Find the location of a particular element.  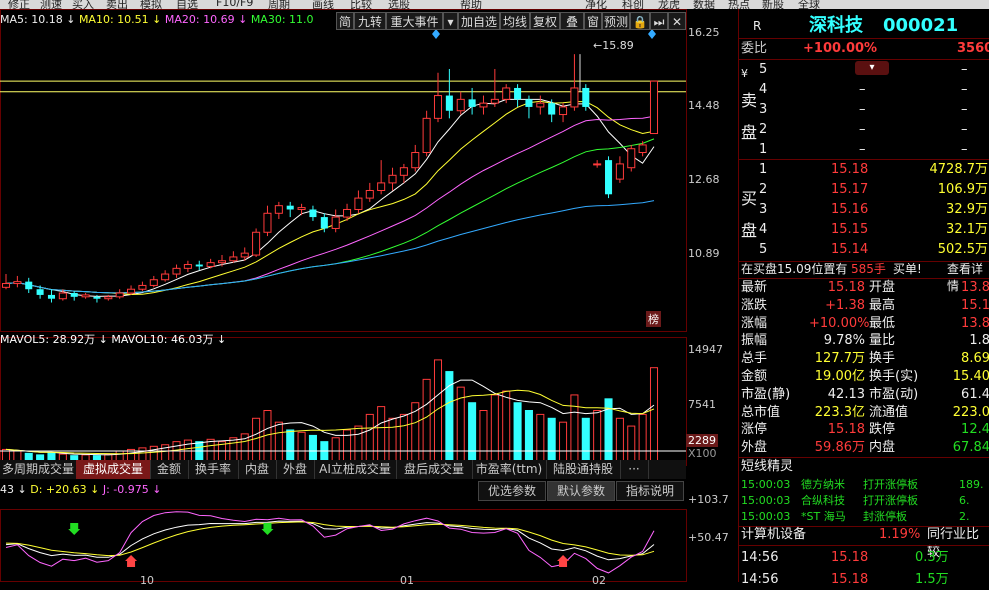

indicator-tab: 金额 is located at coordinates (169, 469).